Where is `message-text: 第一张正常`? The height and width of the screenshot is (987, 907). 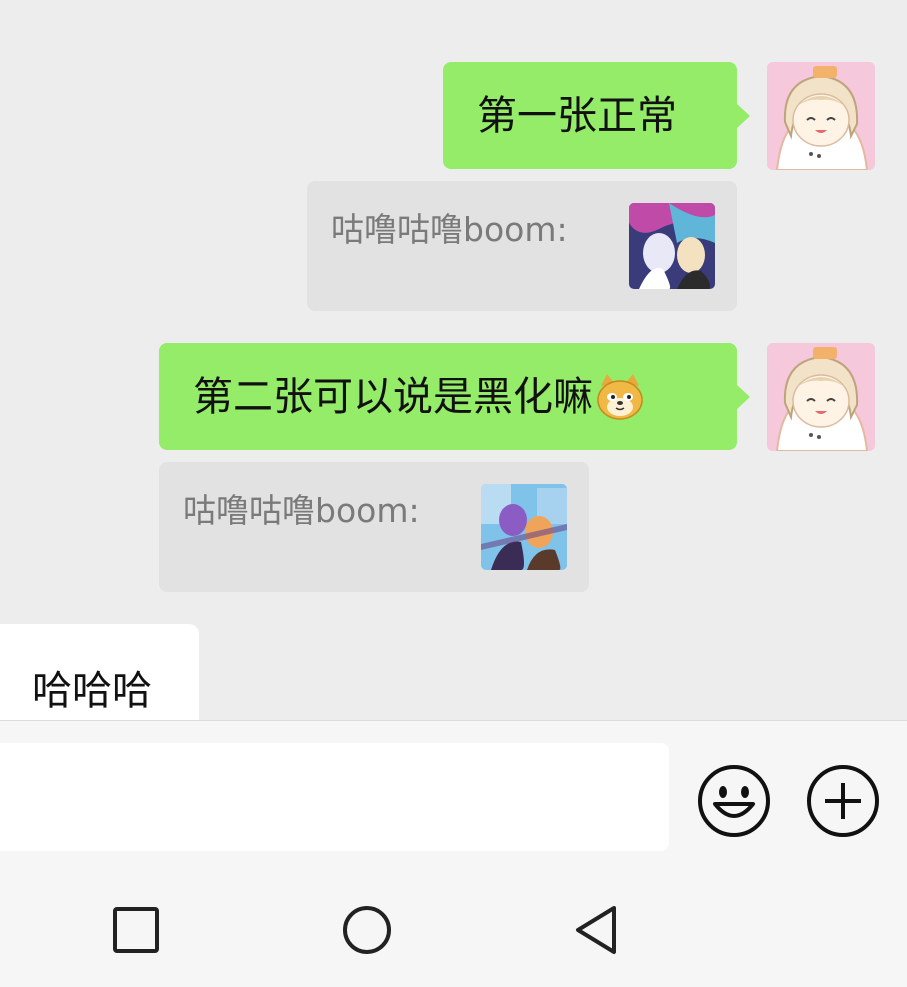 message-text: 第一张正常 is located at coordinates (577, 115).